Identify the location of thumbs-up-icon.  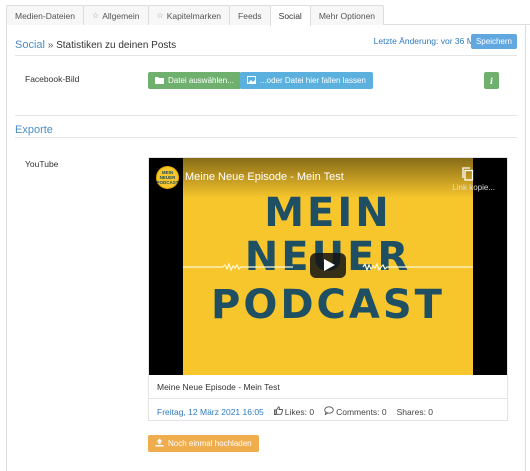
(278, 411).